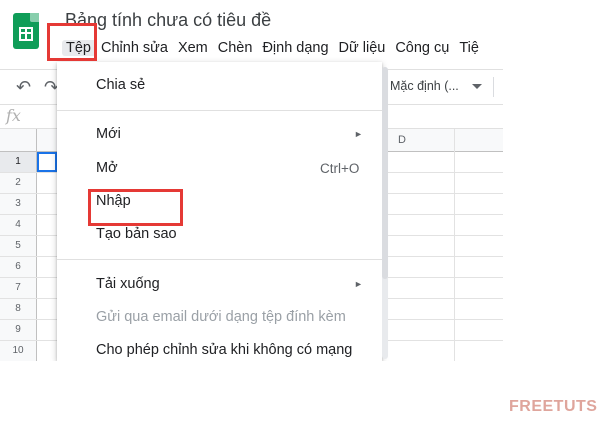 Image resolution: width=600 pixels, height=432 pixels. What do you see at coordinates (470, 48) in the screenshot?
I see `menu-extensions: Tiệ` at bounding box center [470, 48].